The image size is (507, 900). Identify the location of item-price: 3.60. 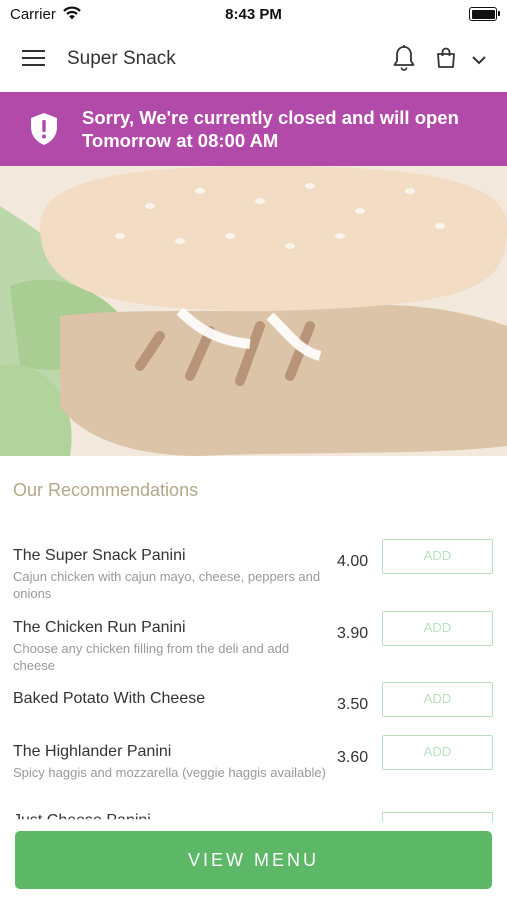
(353, 757).